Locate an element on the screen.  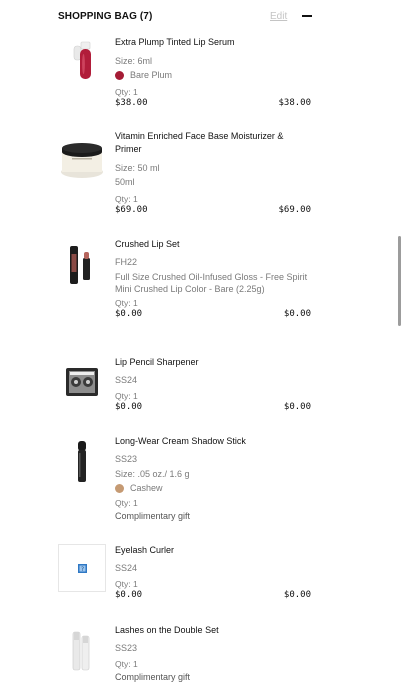
item-shade: Bare Plum is located at coordinates (213, 75).